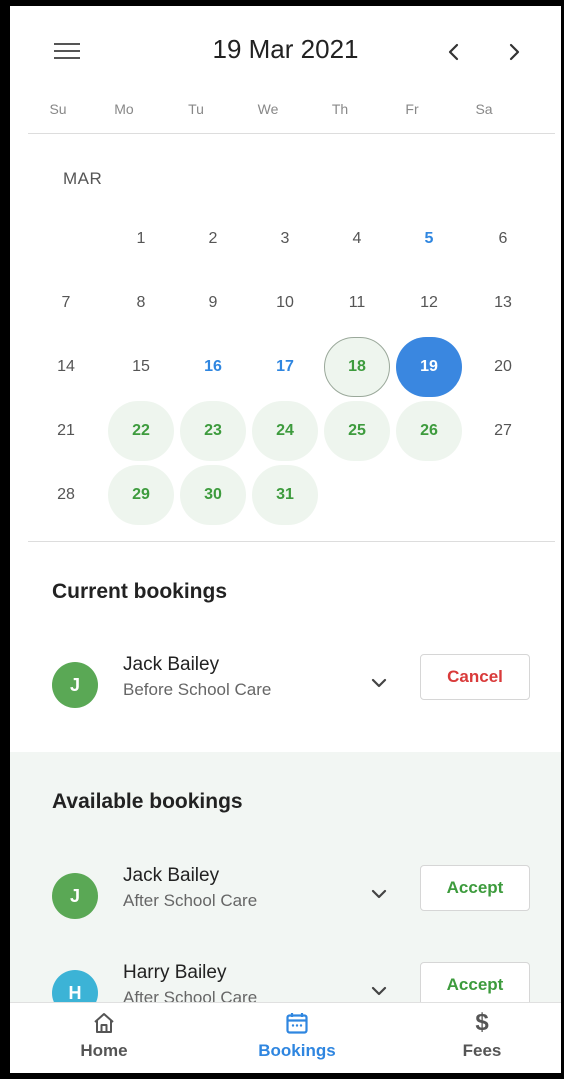 This screenshot has height=1079, width=564. What do you see at coordinates (66, 495) in the screenshot?
I see `calendar-day: 28` at bounding box center [66, 495].